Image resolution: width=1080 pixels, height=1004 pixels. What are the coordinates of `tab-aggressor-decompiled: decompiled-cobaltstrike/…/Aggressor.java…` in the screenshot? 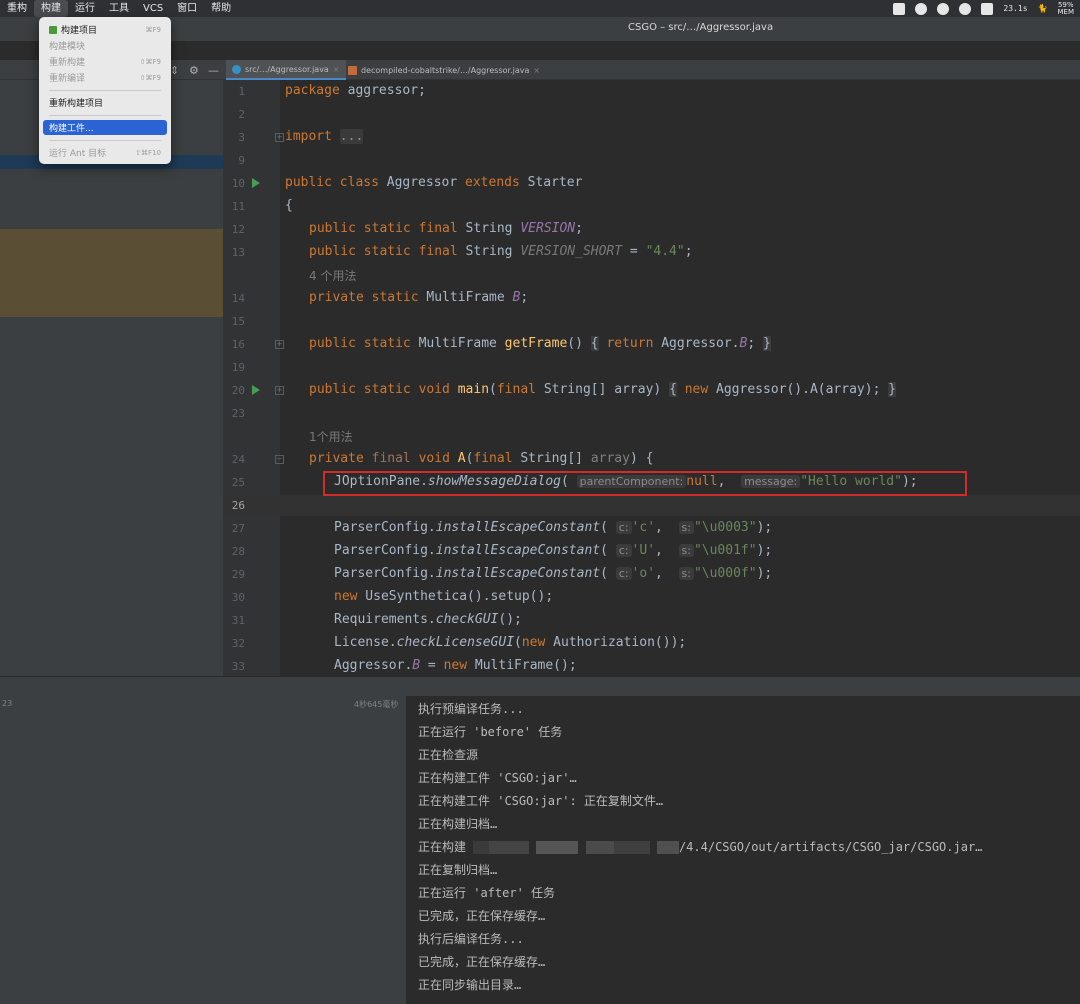 It's located at (444, 70).